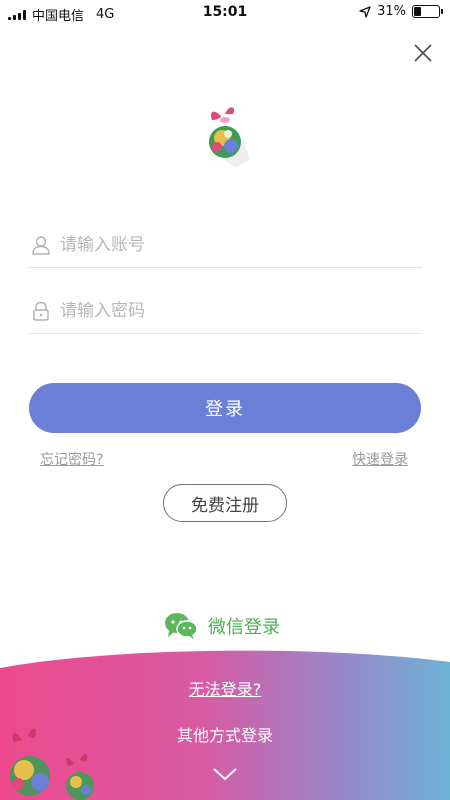  Describe the element at coordinates (365, 11) in the screenshot. I see `location-arrow-icon` at that location.